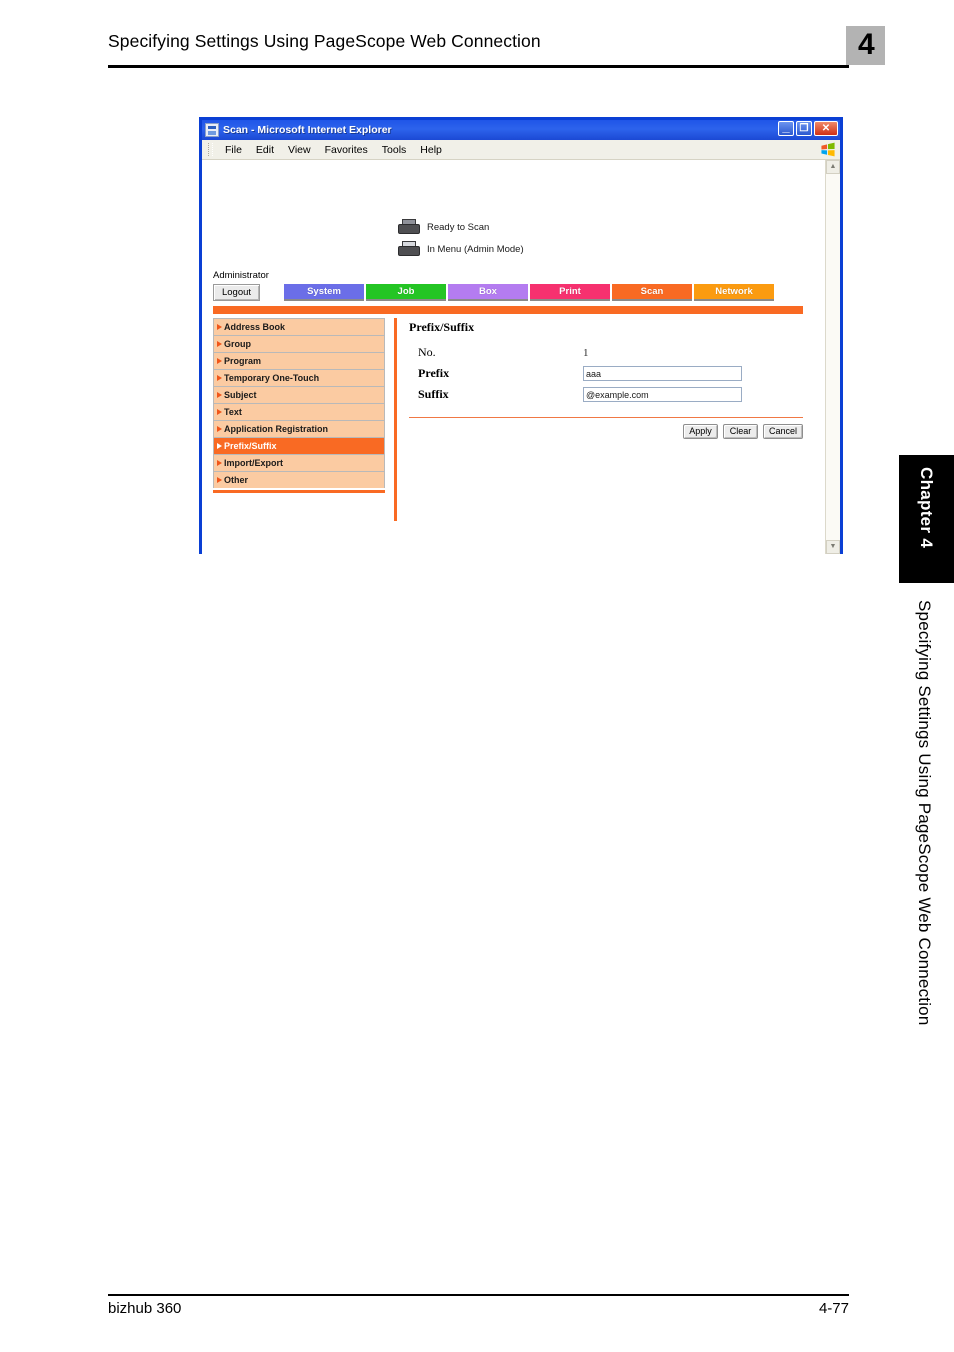 This screenshot has height=1352, width=954. I want to click on clear-button: Clear, so click(740, 431).